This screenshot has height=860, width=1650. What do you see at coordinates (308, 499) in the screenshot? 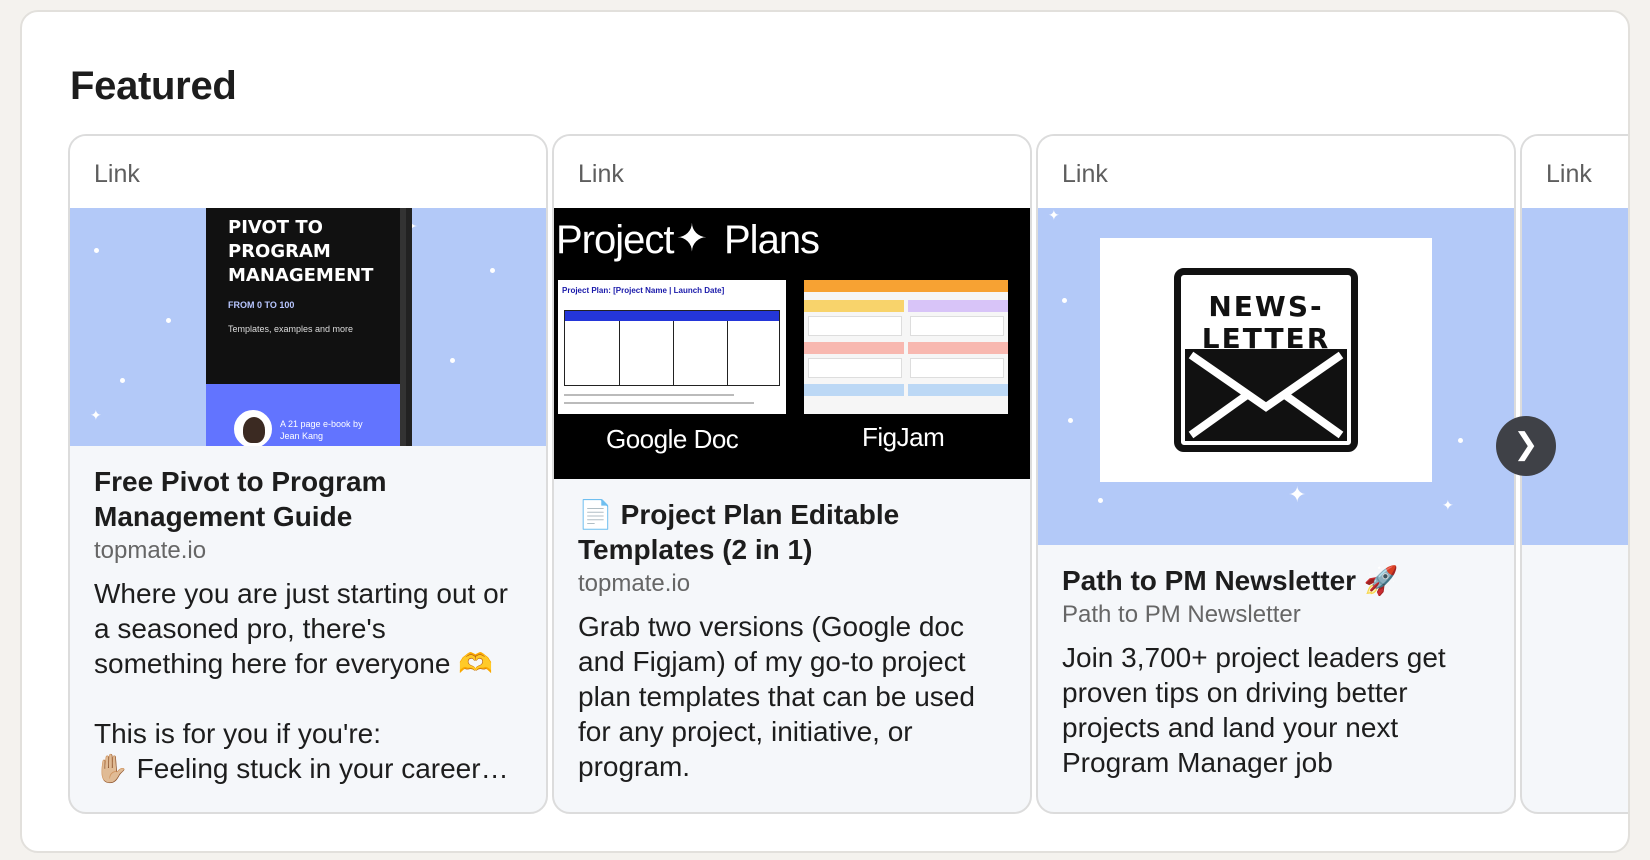
I see `card-title: Free Pivot to Program Management Guide` at bounding box center [308, 499].